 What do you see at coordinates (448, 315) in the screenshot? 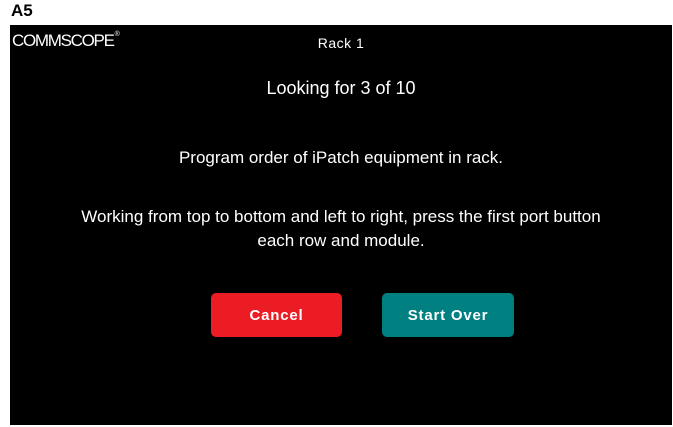
I see `start-over-button: Start Over` at bounding box center [448, 315].